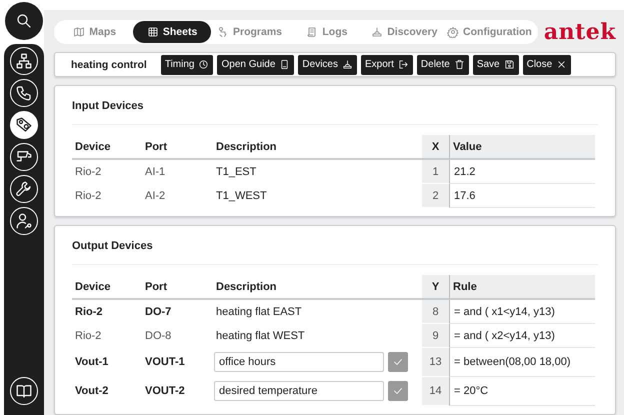 This screenshot has width=624, height=415. What do you see at coordinates (522, 147) in the screenshot?
I see `column-header: Value` at bounding box center [522, 147].